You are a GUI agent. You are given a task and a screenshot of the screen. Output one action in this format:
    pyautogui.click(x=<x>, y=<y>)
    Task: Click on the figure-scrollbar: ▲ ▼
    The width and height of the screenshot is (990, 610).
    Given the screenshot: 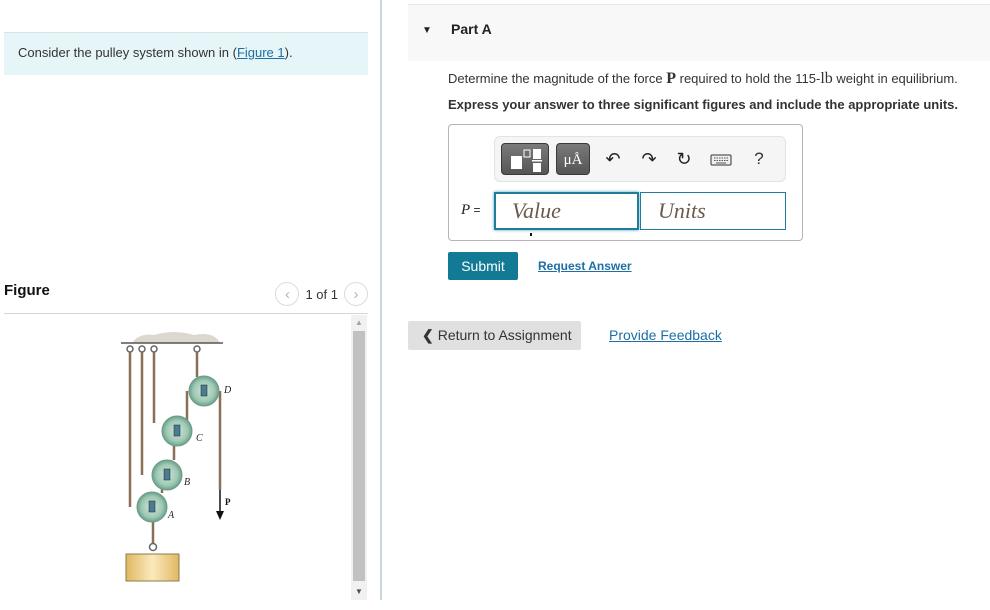 What is the action you would take?
    pyautogui.click(x=359, y=457)
    